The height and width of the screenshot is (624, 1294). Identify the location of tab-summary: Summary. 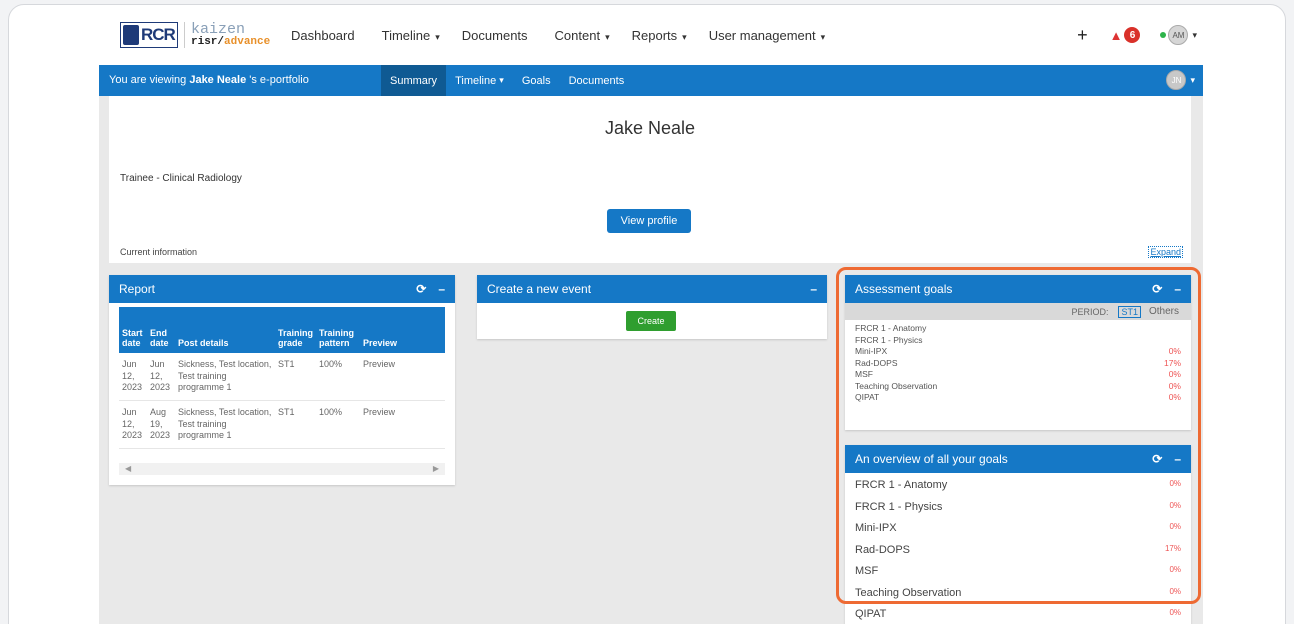
(414, 80).